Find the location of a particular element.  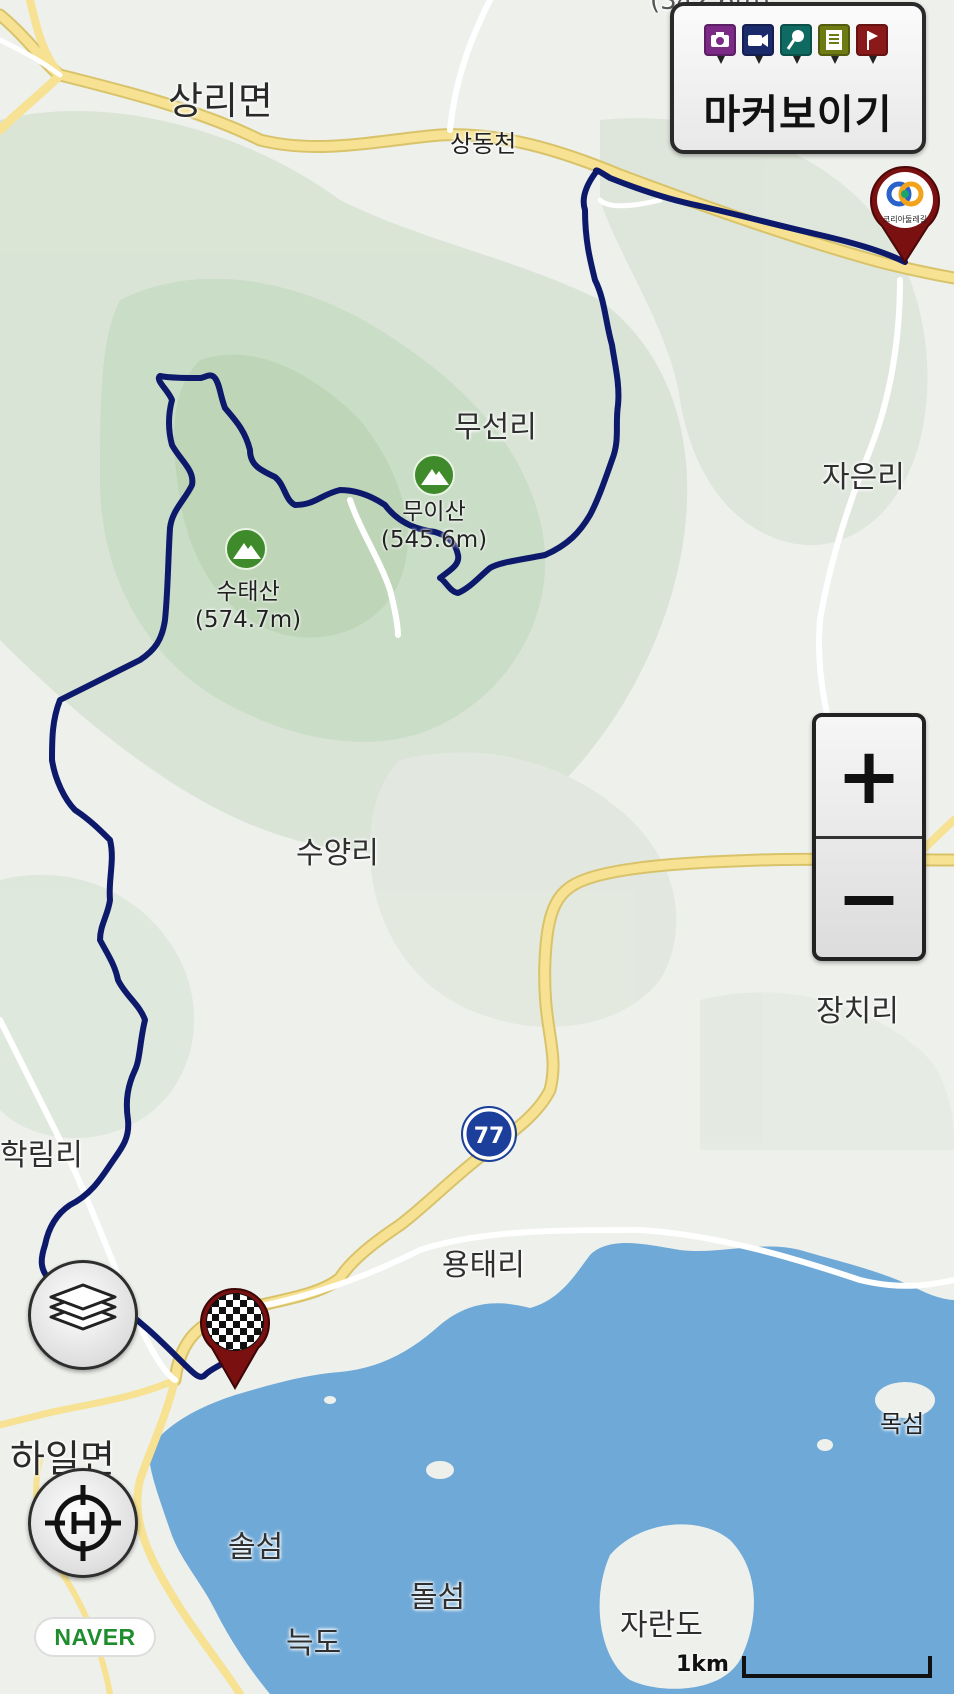

place-label-jangchiri: 장치리 is located at coordinates (857, 1011).